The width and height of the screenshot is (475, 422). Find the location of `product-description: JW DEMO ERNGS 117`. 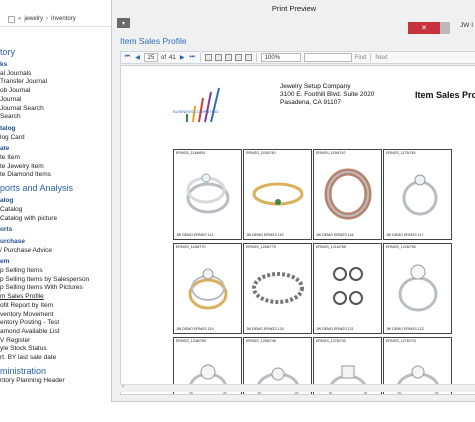

product-description: JW DEMO ERNGS 117 is located at coordinates (405, 235).